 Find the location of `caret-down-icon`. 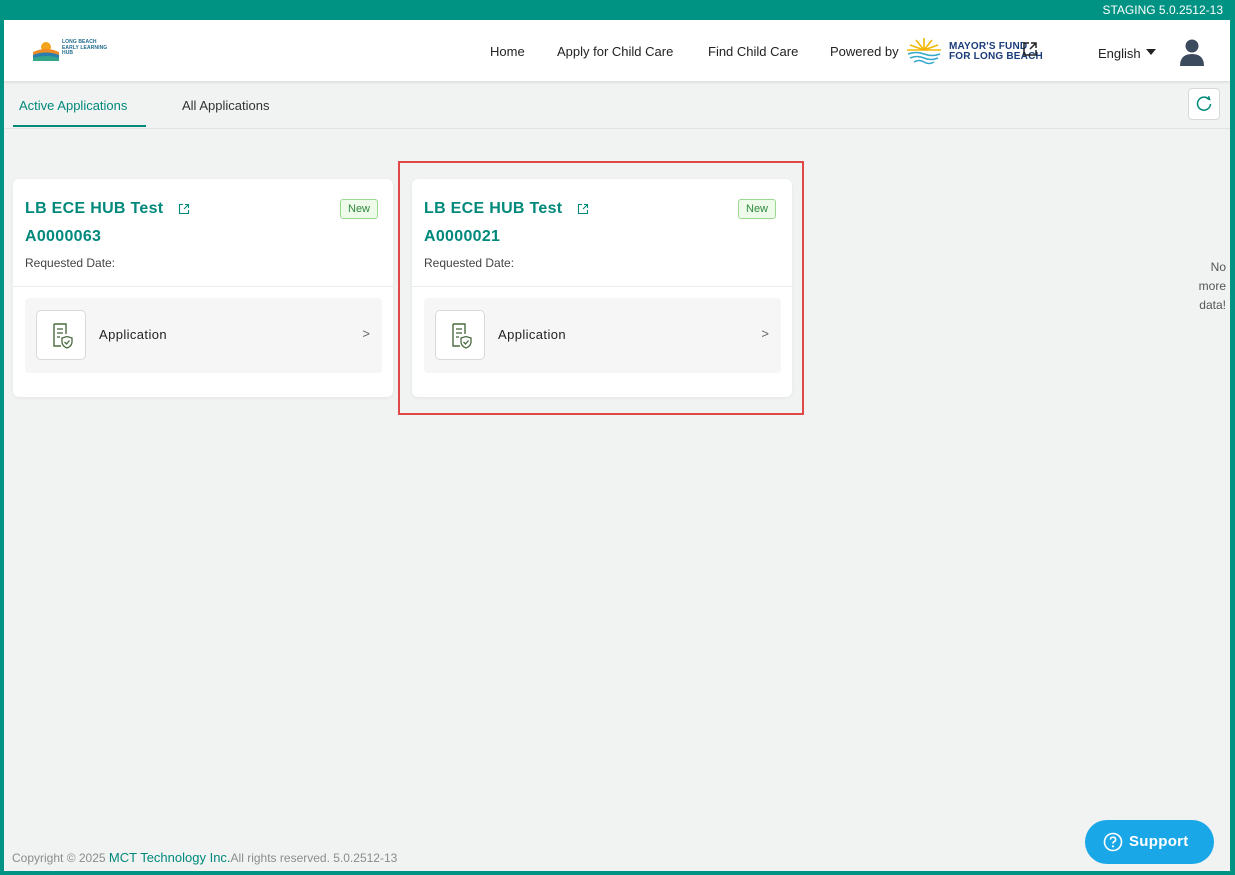

caret-down-icon is located at coordinates (1151, 52).